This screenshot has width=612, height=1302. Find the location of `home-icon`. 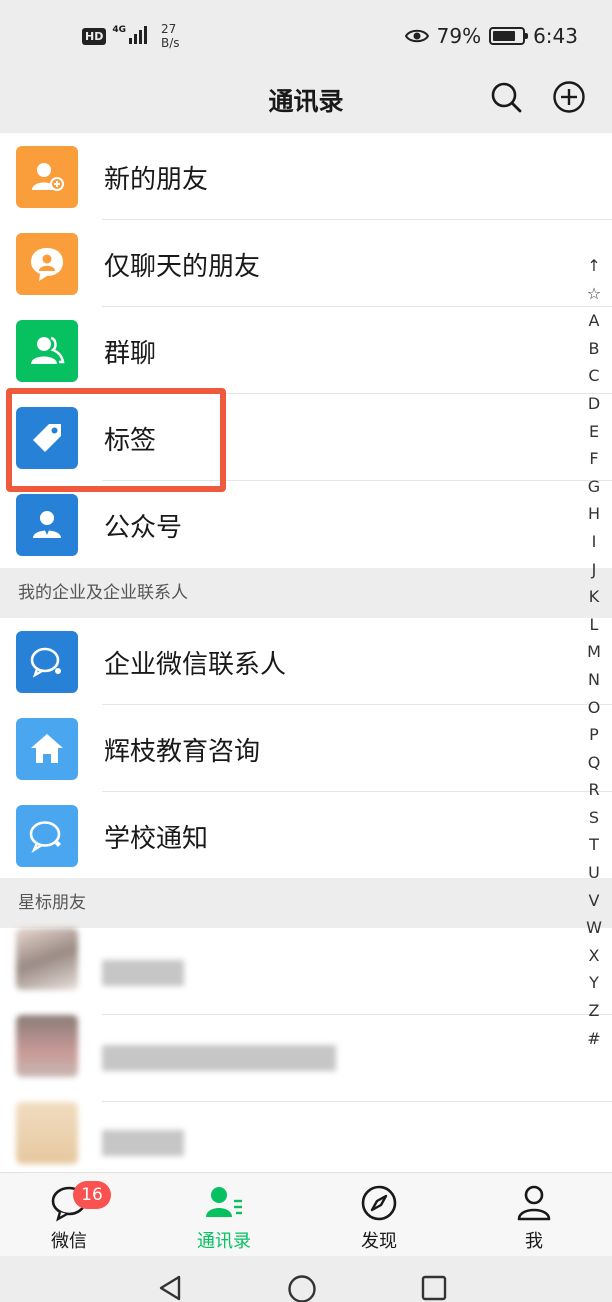

home-icon is located at coordinates (47, 749).